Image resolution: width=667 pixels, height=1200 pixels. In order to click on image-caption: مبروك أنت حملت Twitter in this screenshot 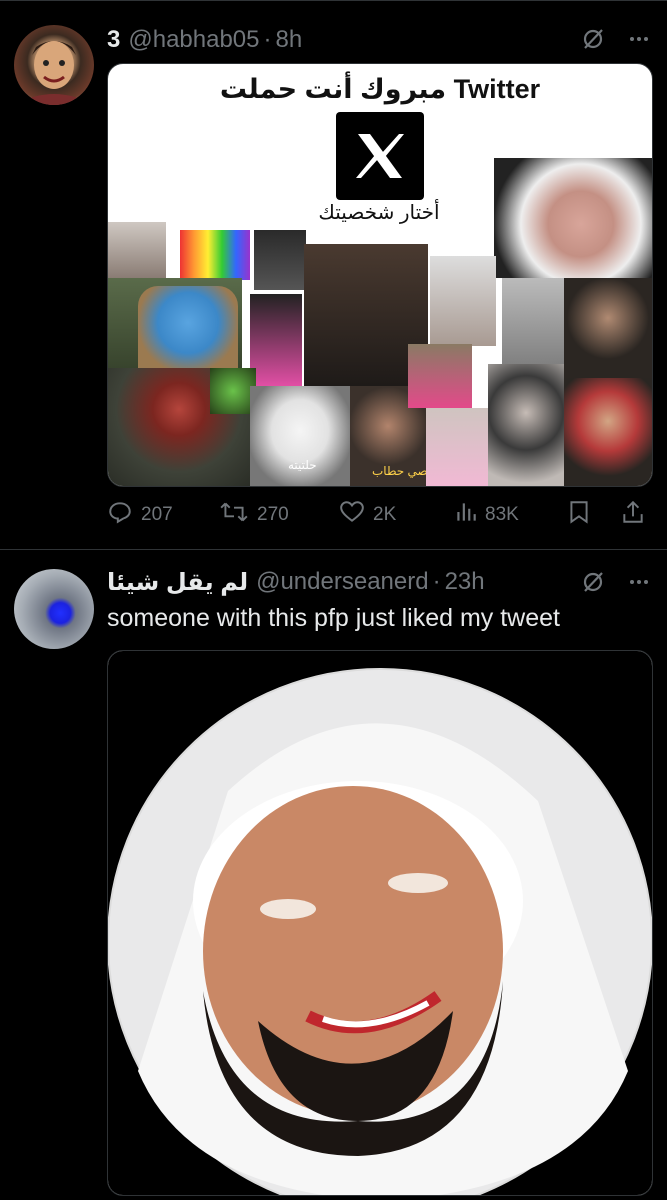, I will do `click(380, 89)`.